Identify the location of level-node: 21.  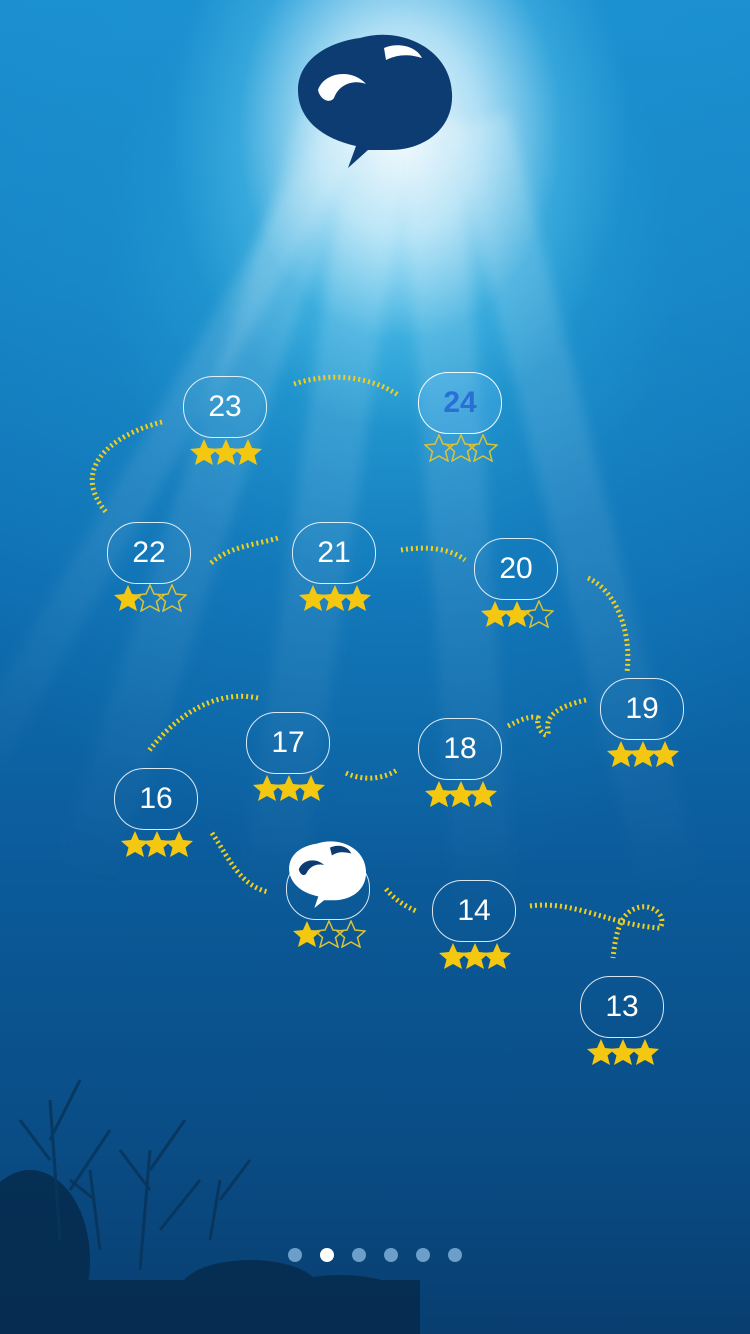
(335, 577).